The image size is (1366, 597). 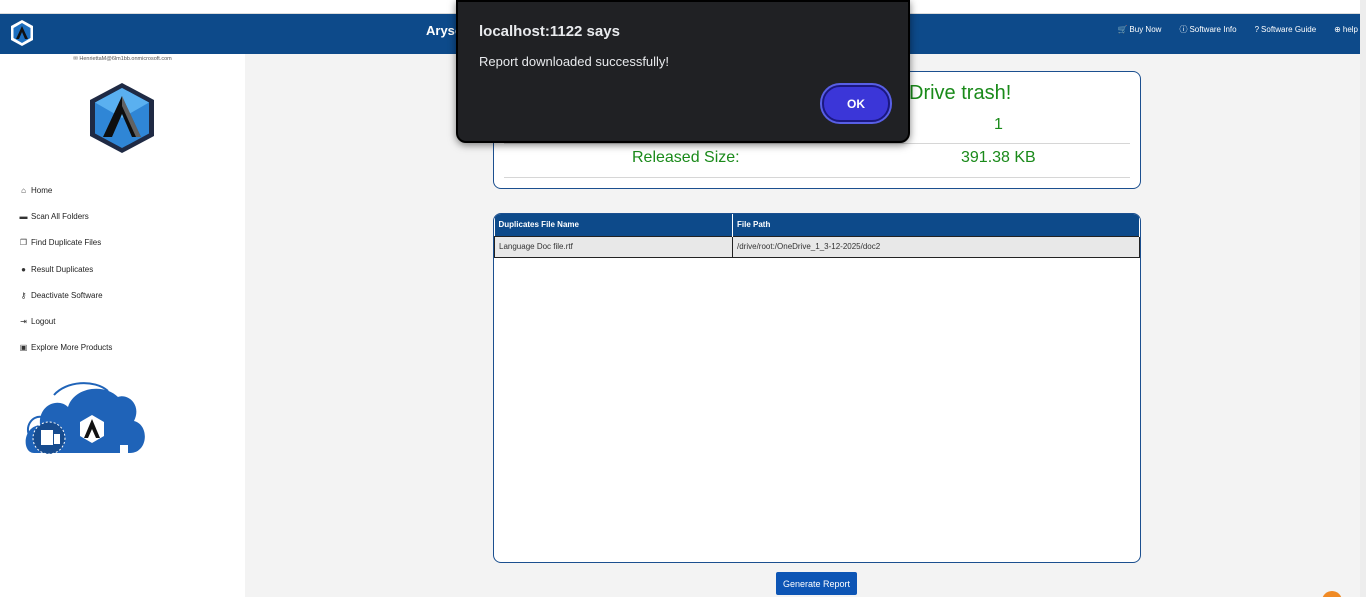 What do you see at coordinates (998, 124) in the screenshot?
I see `summary-count-value: 1` at bounding box center [998, 124].